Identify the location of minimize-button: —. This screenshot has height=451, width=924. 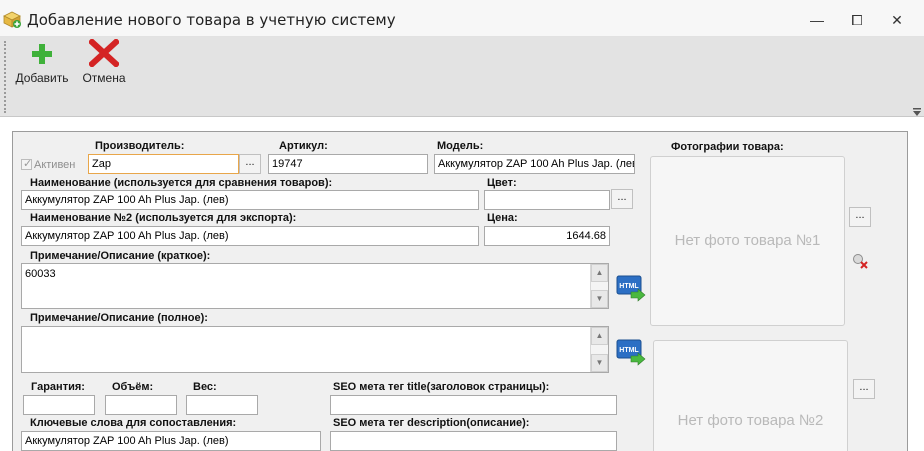
(817, 20).